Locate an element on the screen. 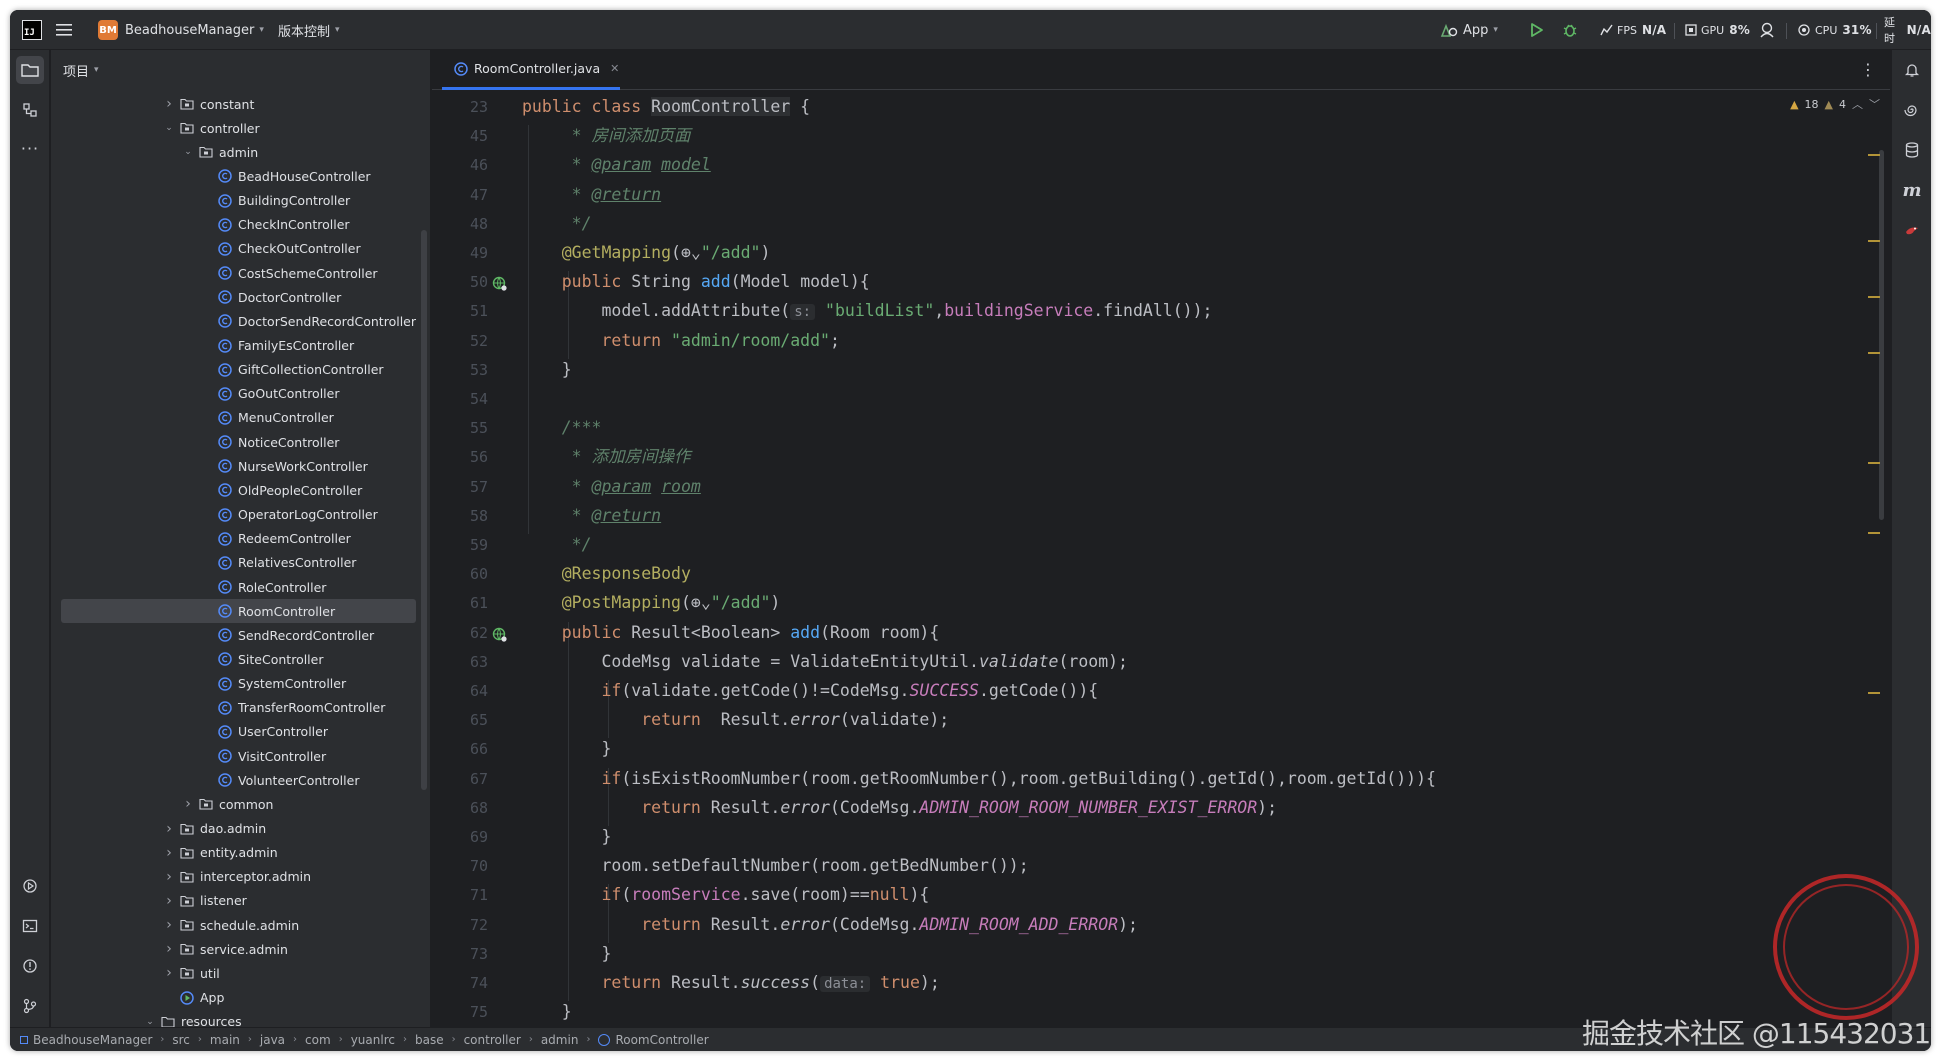 This screenshot has height=1061, width=1941. breadcrumb-item: RoomController is located at coordinates (661, 1040).